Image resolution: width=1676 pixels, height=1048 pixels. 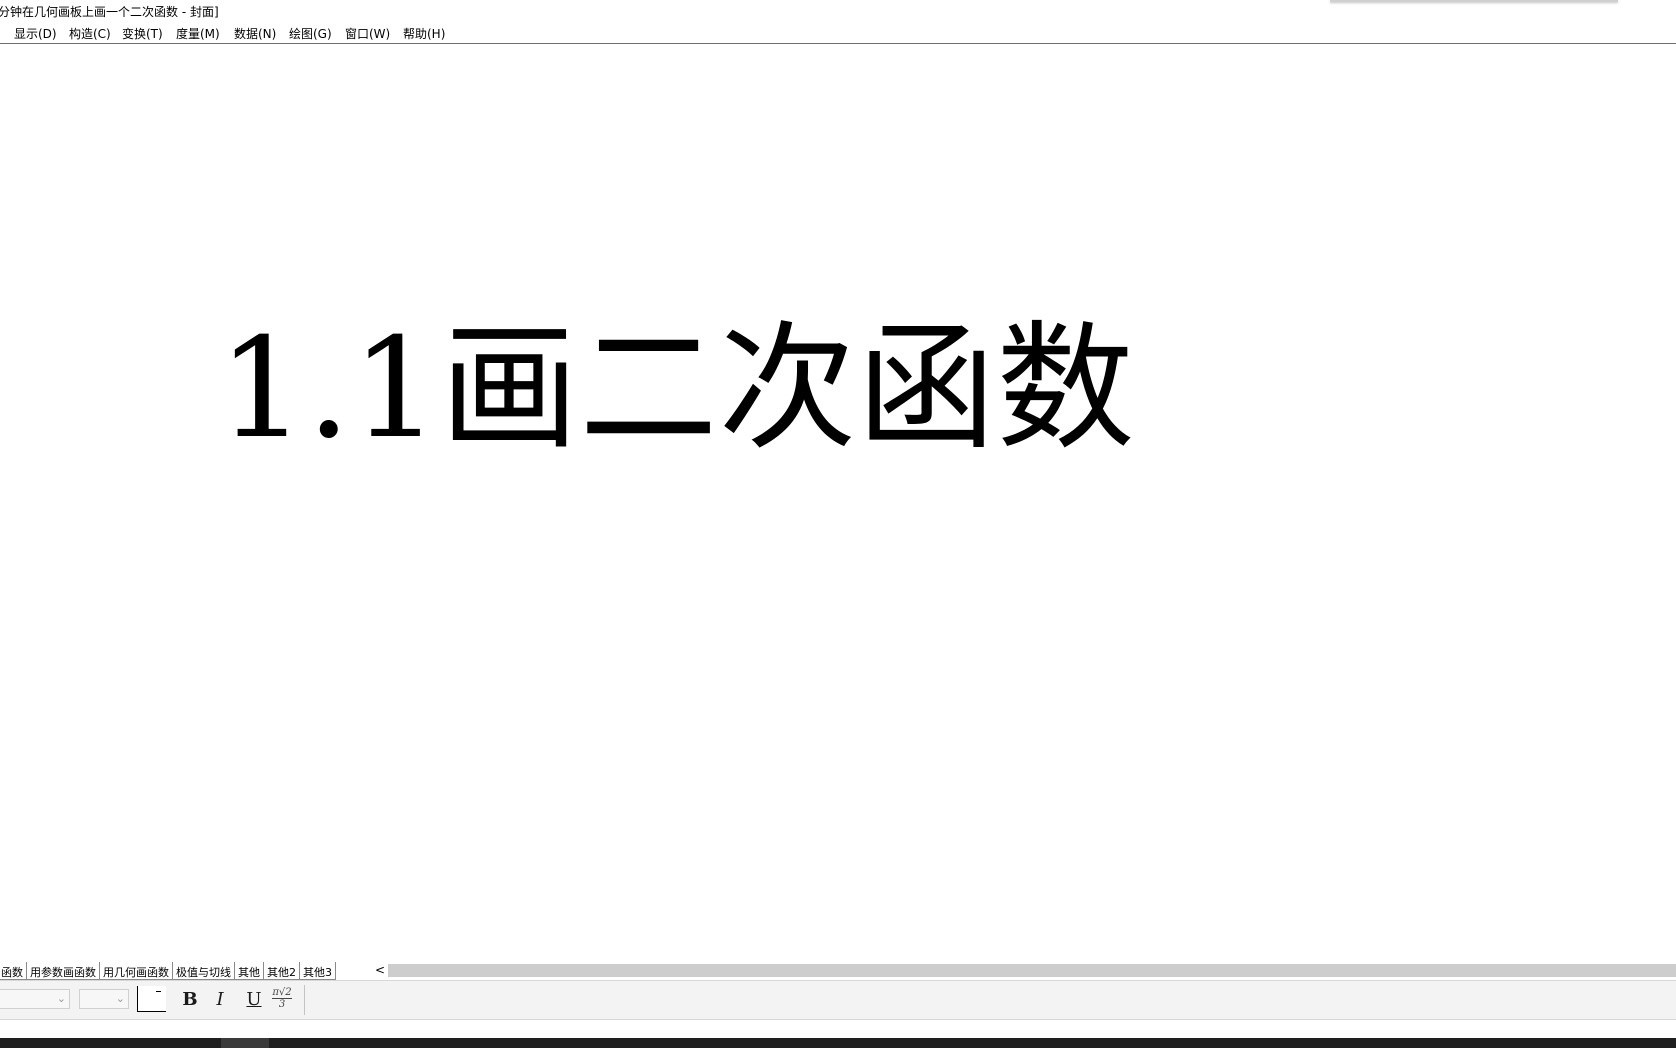 What do you see at coordinates (151, 999) in the screenshot?
I see `text-color-button` at bounding box center [151, 999].